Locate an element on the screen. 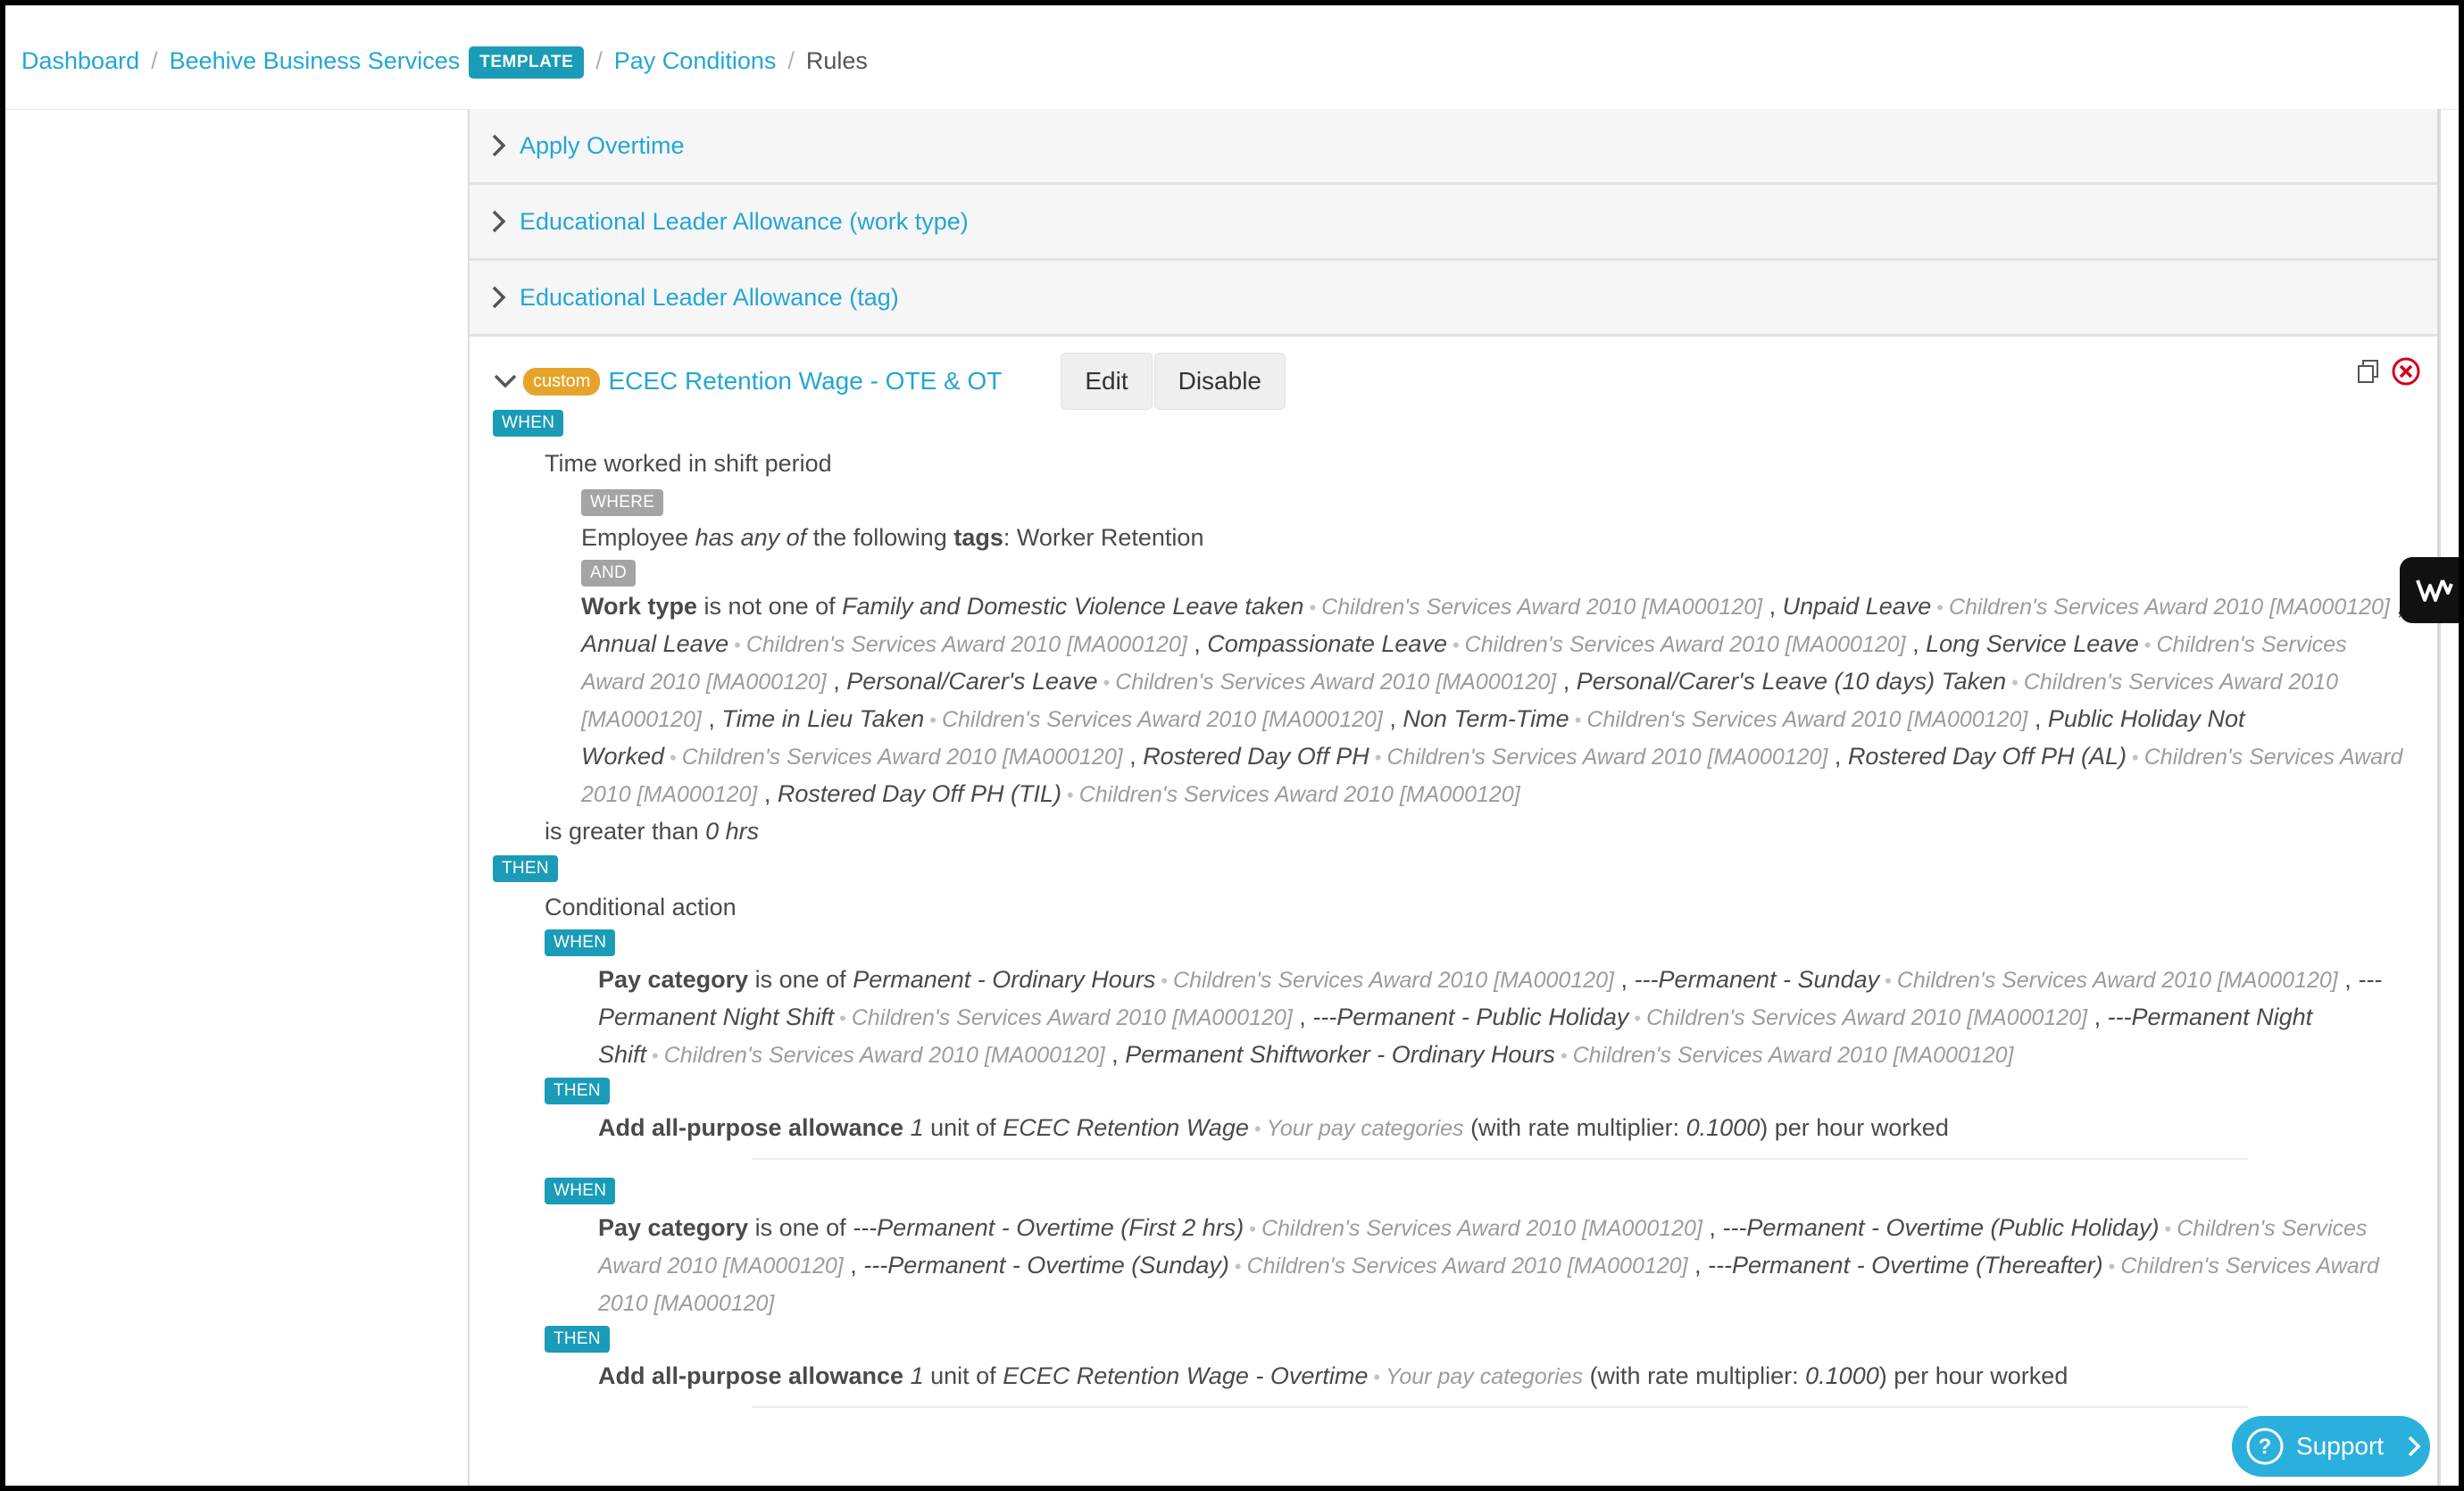 This screenshot has width=2464, height=1491. w-logo-icon is located at coordinates (2434, 591).